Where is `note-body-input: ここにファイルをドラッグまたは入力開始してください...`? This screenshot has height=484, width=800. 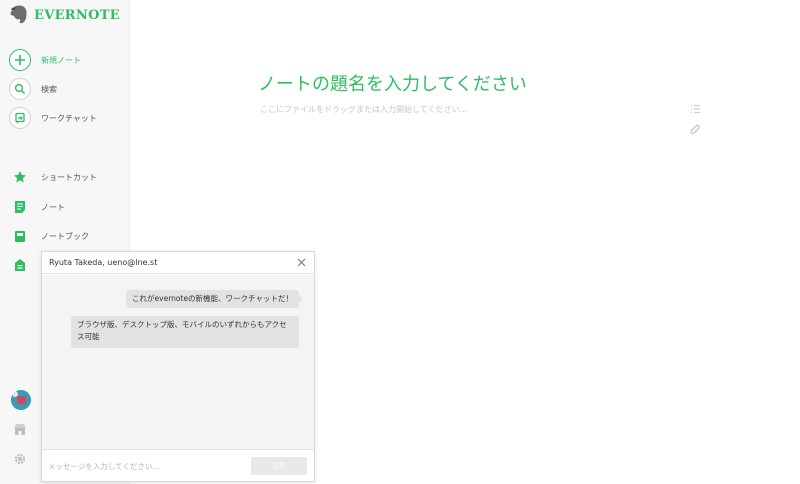
note-body-input: ここにファイルをドラッグまたは入力開始してください... is located at coordinates (363, 109).